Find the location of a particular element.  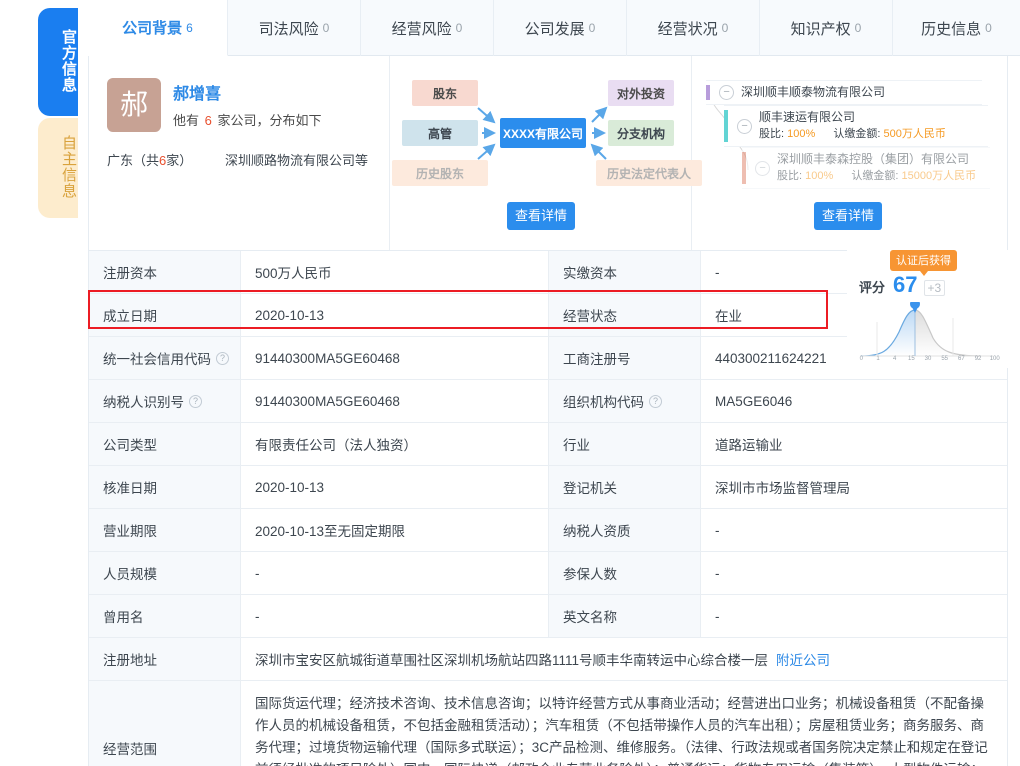

avatar: 郝 is located at coordinates (134, 105).